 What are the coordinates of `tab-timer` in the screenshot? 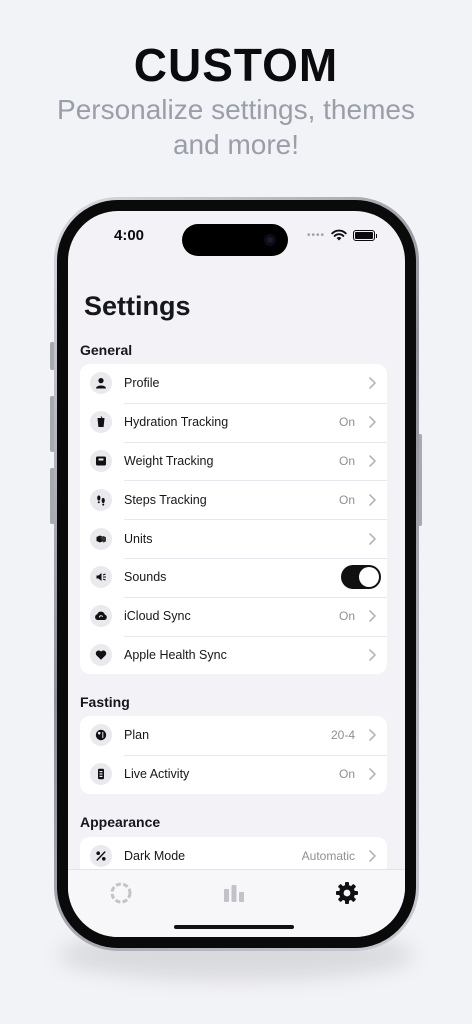 It's located at (121, 893).